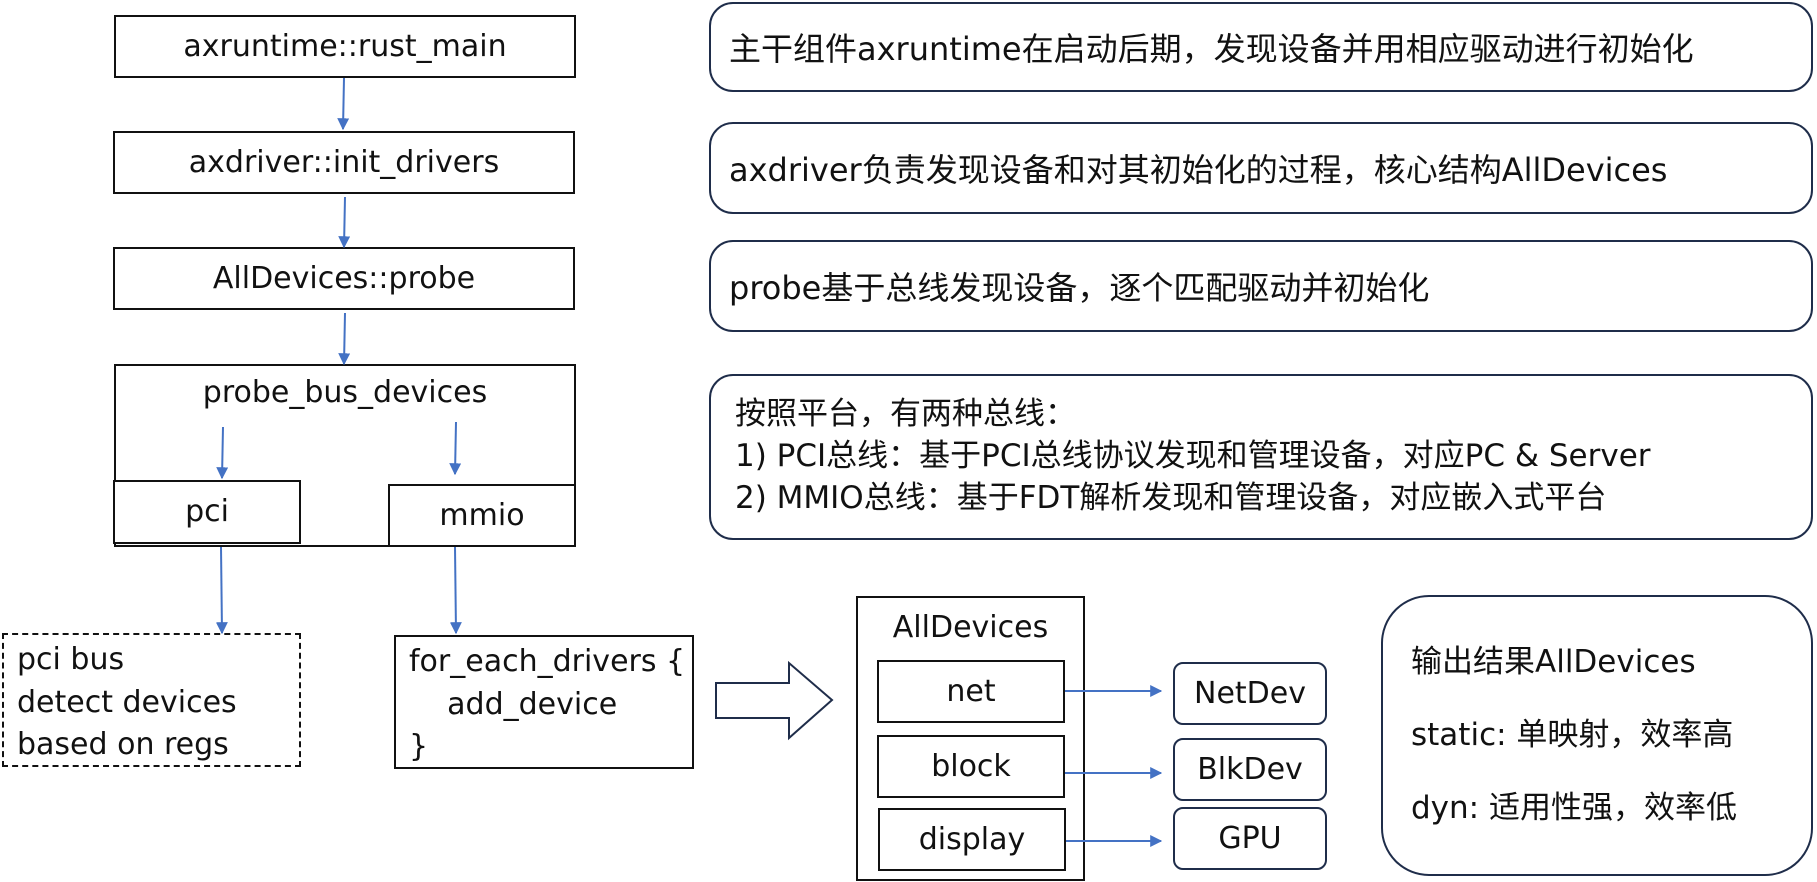  Describe the element at coordinates (343, 104) in the screenshot. I see `arrow-main-to-init` at that location.